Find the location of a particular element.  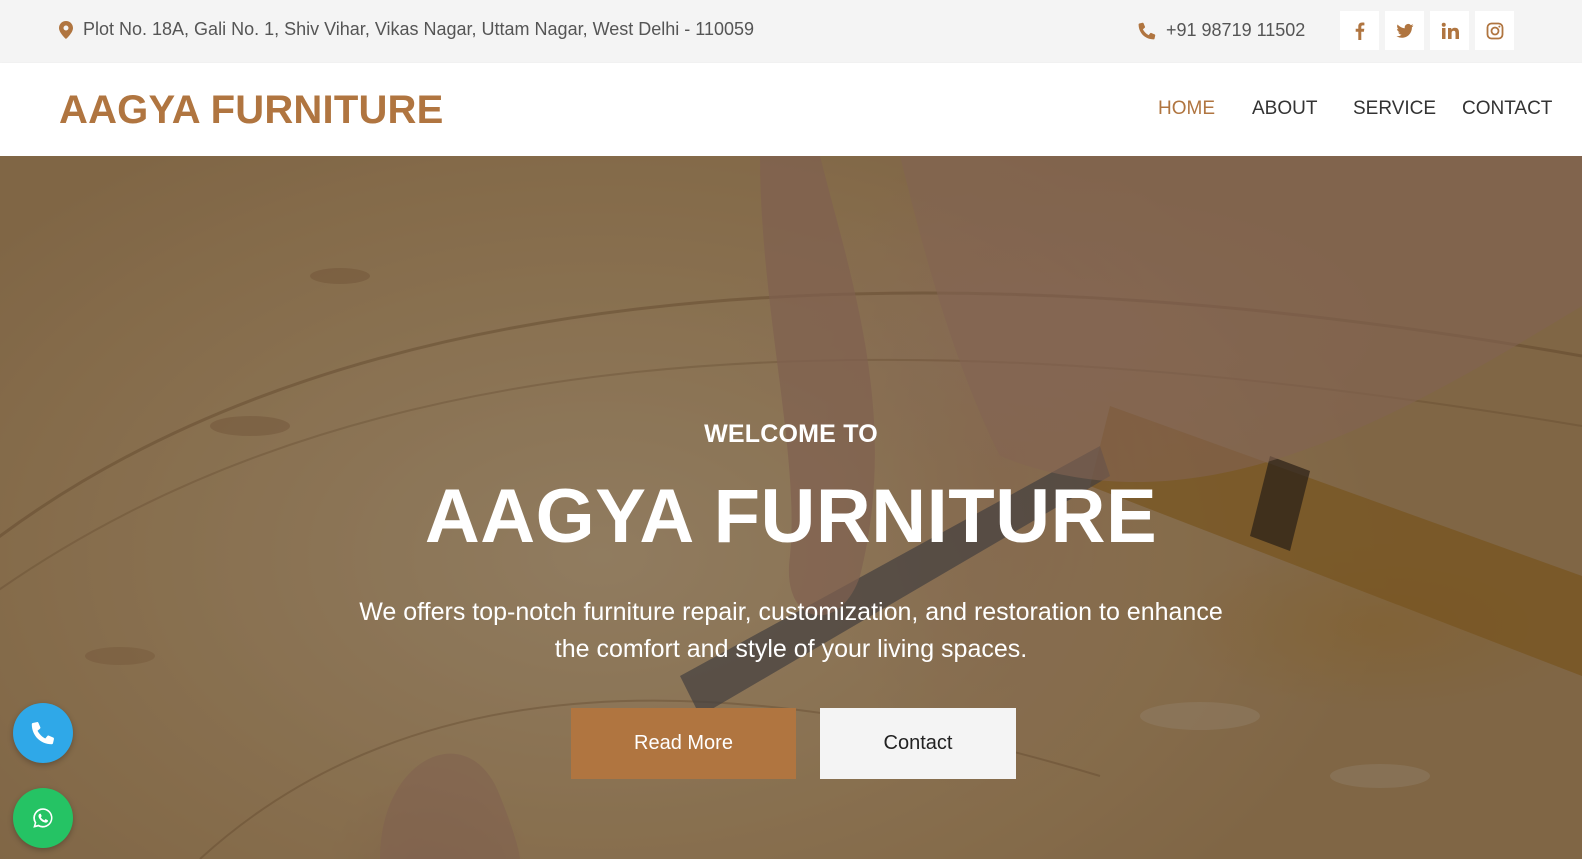

hero-welcome: WELCOME TO is located at coordinates (791, 434).